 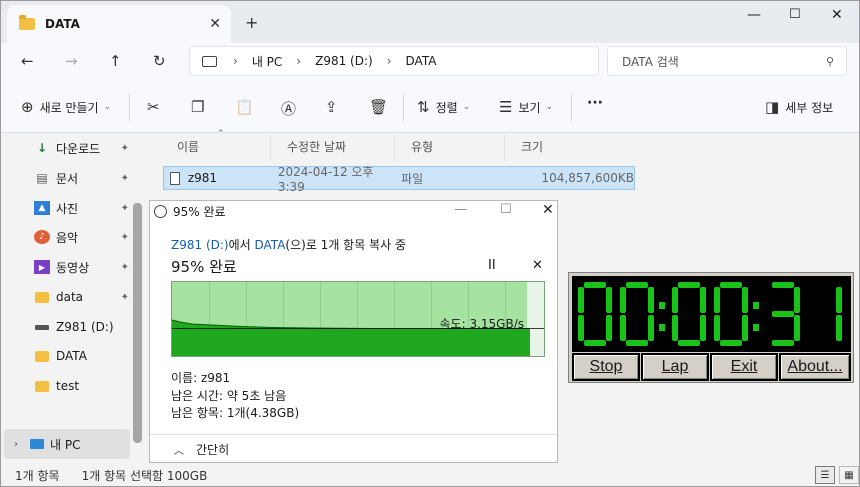 What do you see at coordinates (606, 367) in the screenshot?
I see `stop-button: Stop` at bounding box center [606, 367].